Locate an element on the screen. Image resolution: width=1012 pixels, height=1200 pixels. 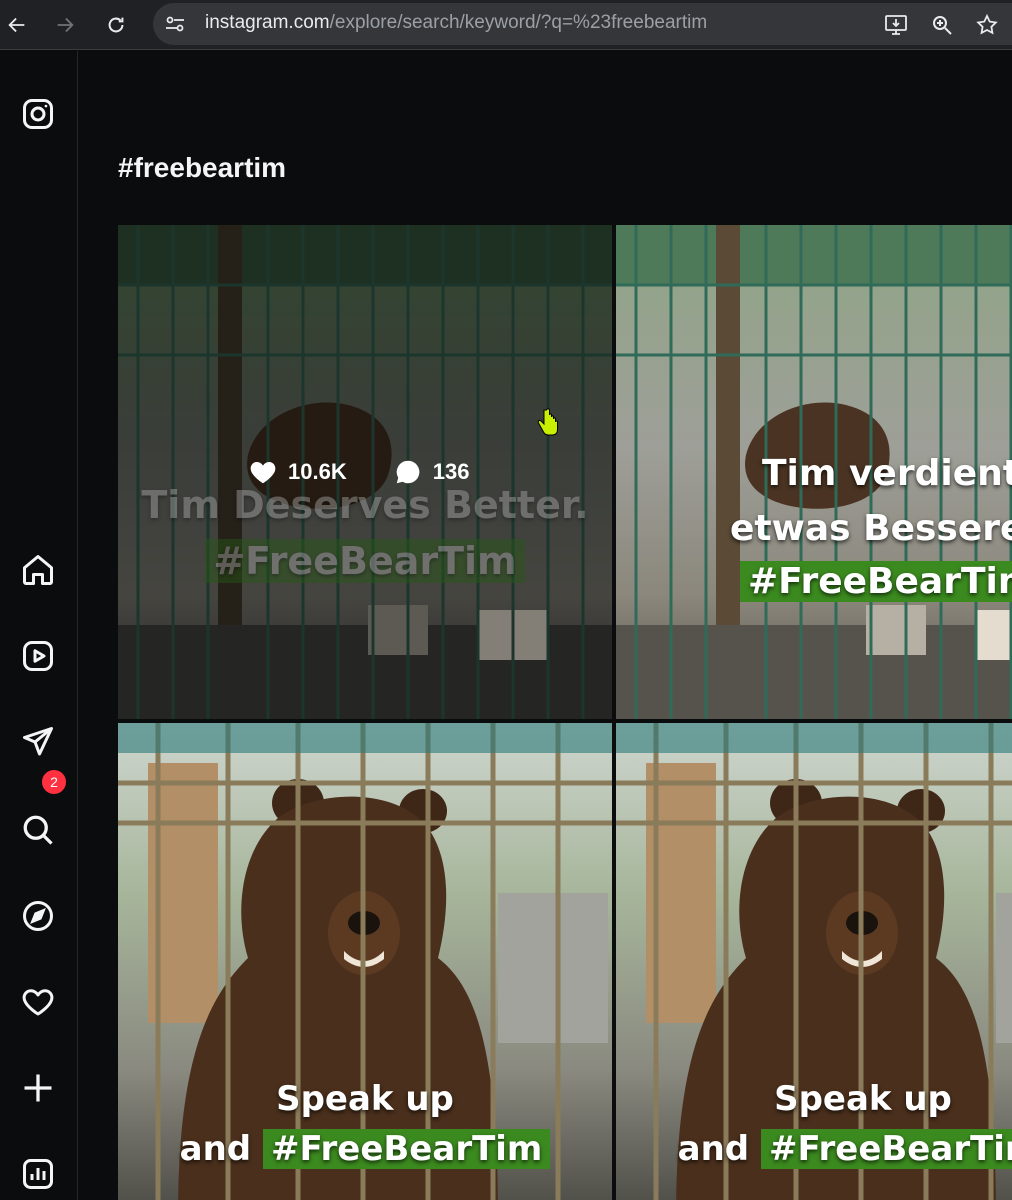
post-2-caption-line1: Tim verdient is located at coordinates (828, 473).